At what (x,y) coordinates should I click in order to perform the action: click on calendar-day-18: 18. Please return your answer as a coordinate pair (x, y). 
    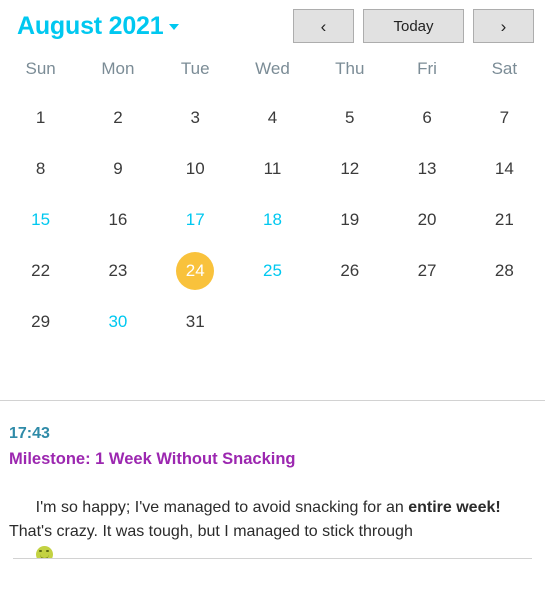
    Looking at the image, I should click on (272, 219).